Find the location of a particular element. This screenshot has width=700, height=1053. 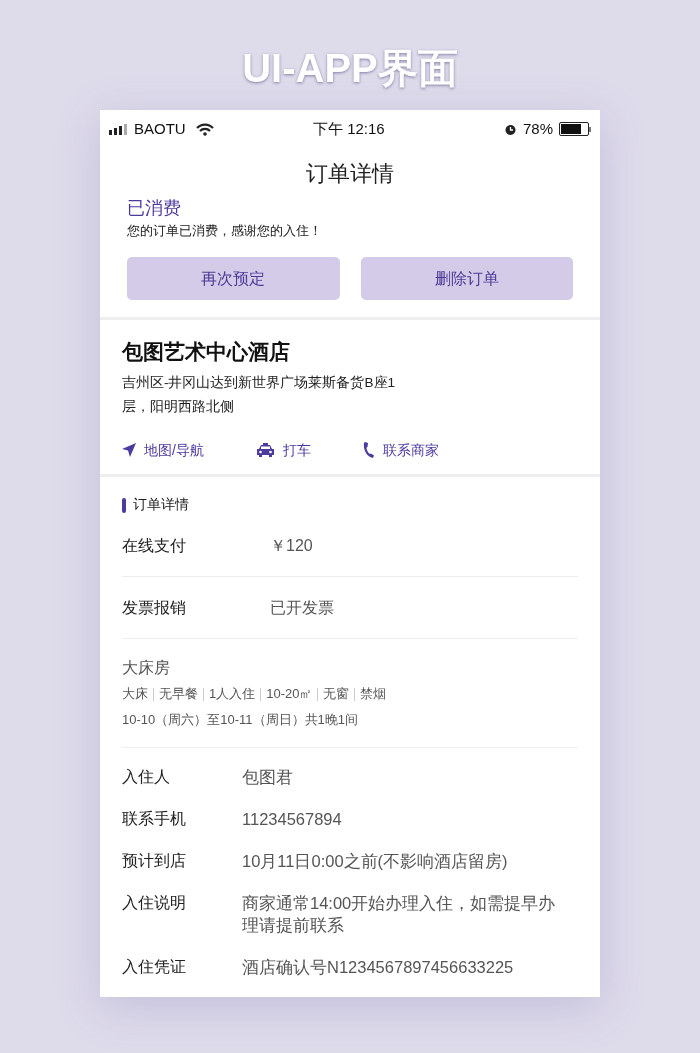

signal-icon is located at coordinates (119, 129).